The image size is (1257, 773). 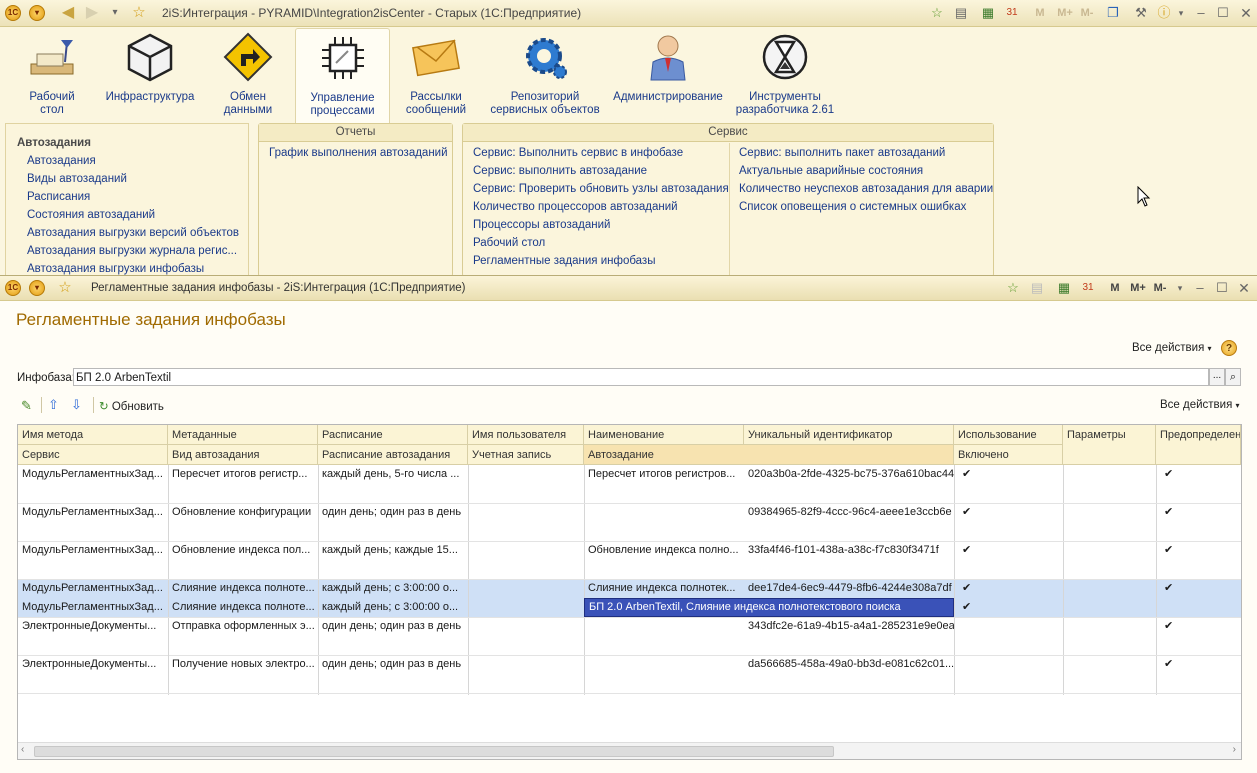 I want to click on move-down-icon: ⇩, so click(x=76, y=405).